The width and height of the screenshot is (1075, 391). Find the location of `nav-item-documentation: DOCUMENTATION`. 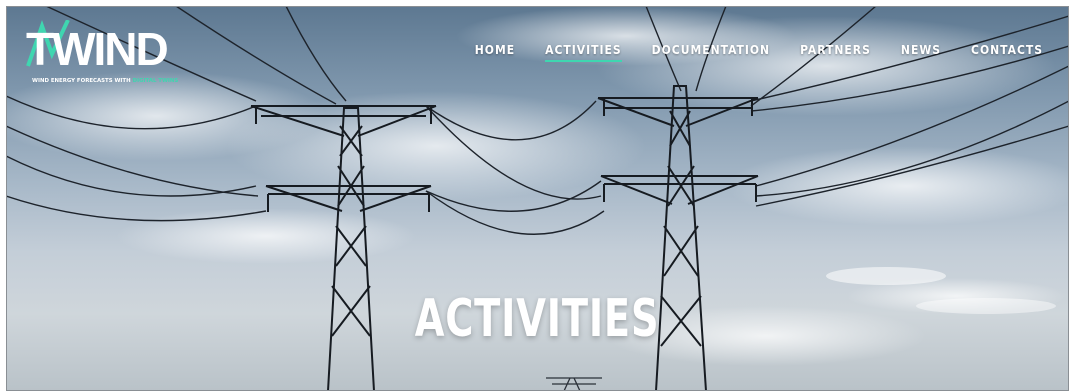

nav-item-documentation: DOCUMENTATION is located at coordinates (711, 50).